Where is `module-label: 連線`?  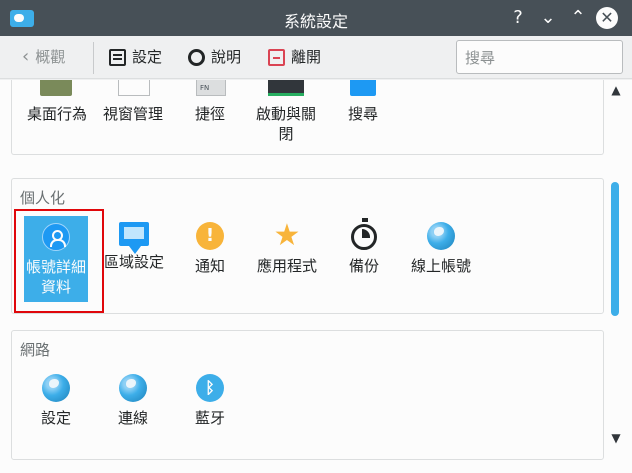 module-label: 連線 is located at coordinates (132, 418).